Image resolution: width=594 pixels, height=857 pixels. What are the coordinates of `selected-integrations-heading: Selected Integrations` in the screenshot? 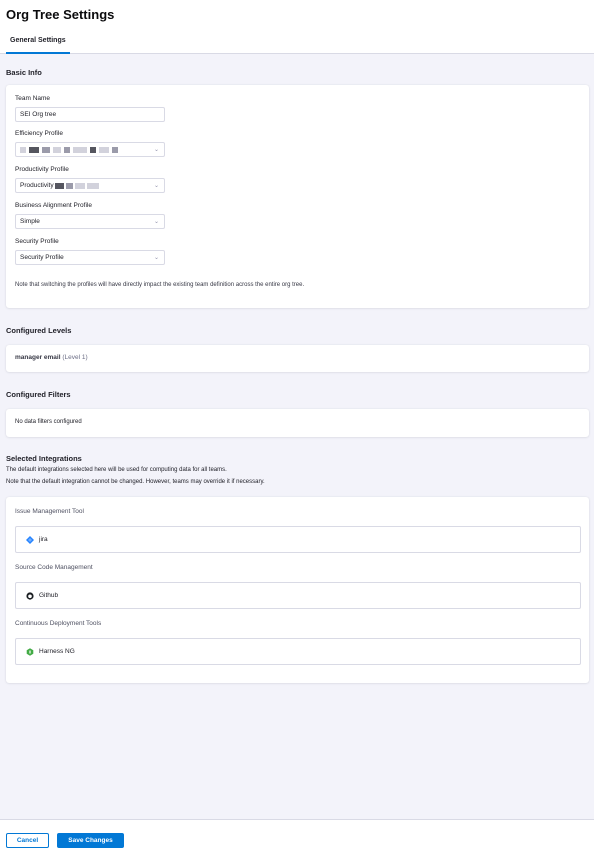 It's located at (44, 458).